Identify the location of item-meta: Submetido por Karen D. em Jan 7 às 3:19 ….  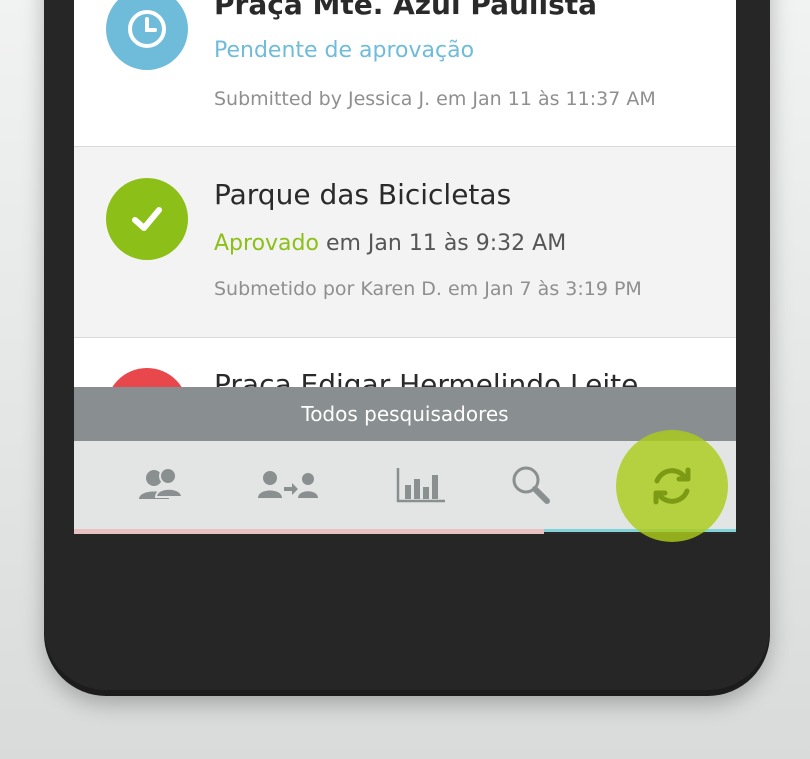
(428, 289).